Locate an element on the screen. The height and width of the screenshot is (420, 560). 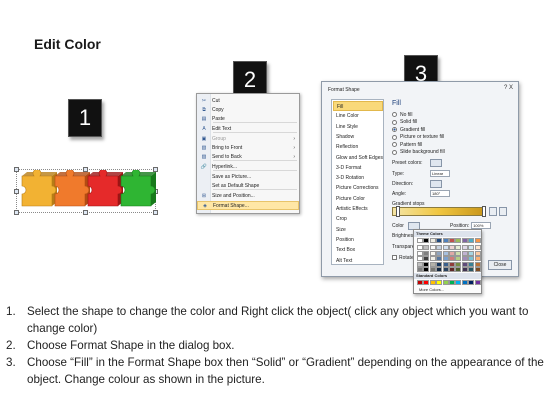
nav-item-glow-and-soft-edges: Glow and Soft Edges is located at coordinates (358, 158).